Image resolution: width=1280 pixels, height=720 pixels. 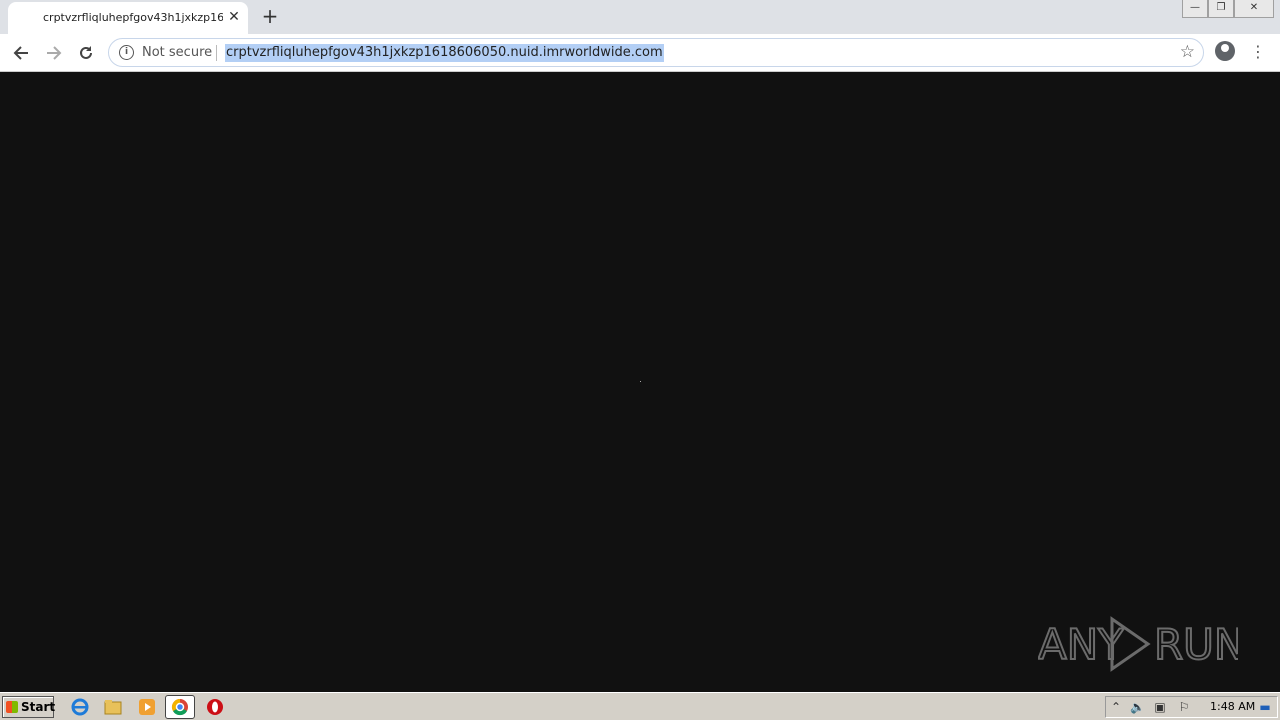 I want to click on back-button, so click(x=21, y=53).